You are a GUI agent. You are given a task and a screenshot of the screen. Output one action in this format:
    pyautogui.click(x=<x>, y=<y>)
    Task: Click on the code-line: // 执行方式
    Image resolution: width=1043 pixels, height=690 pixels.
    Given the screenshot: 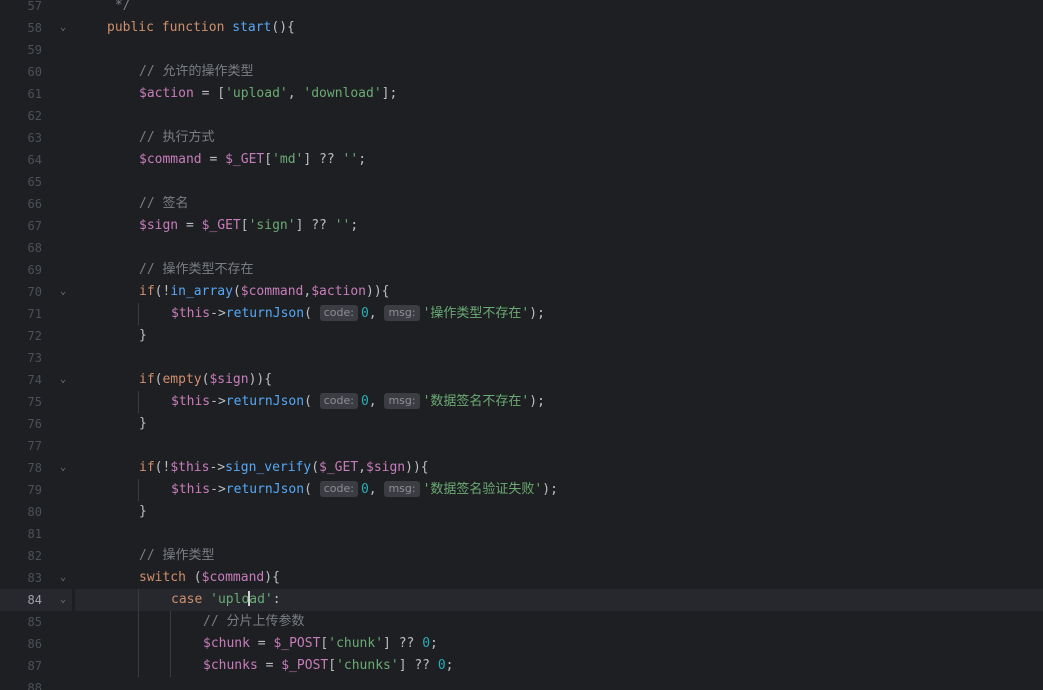 What is the action you would take?
    pyautogui.click(x=559, y=138)
    